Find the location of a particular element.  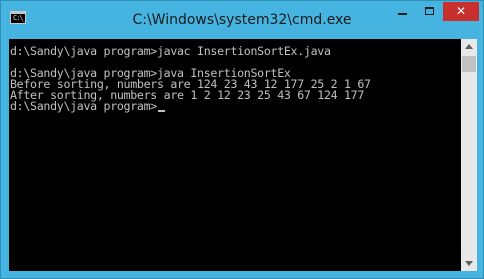

console-prompt: d:\Sandy\java program> is located at coordinates (83, 106).